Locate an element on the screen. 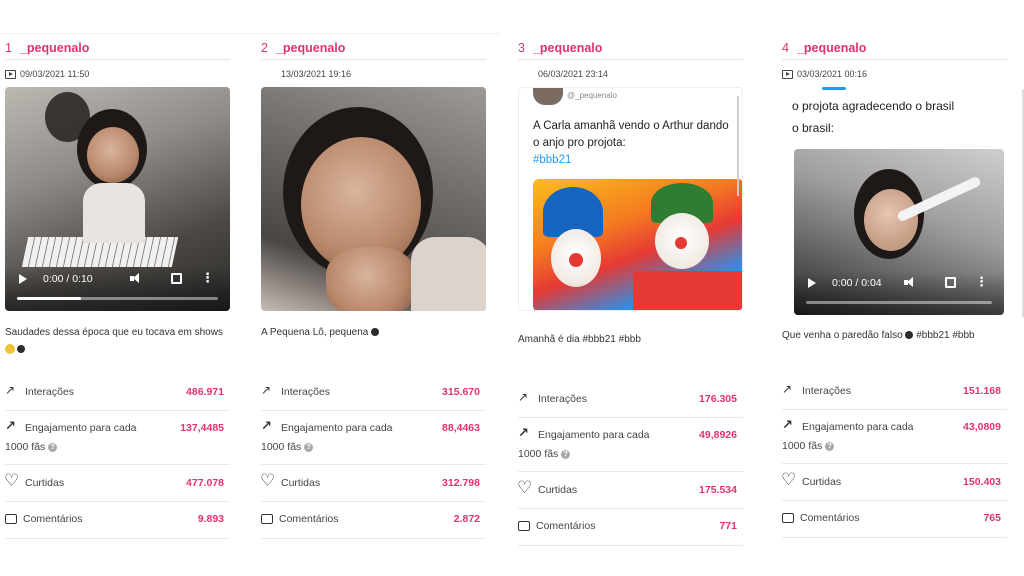  stat-value: 771 is located at coordinates (728, 526).